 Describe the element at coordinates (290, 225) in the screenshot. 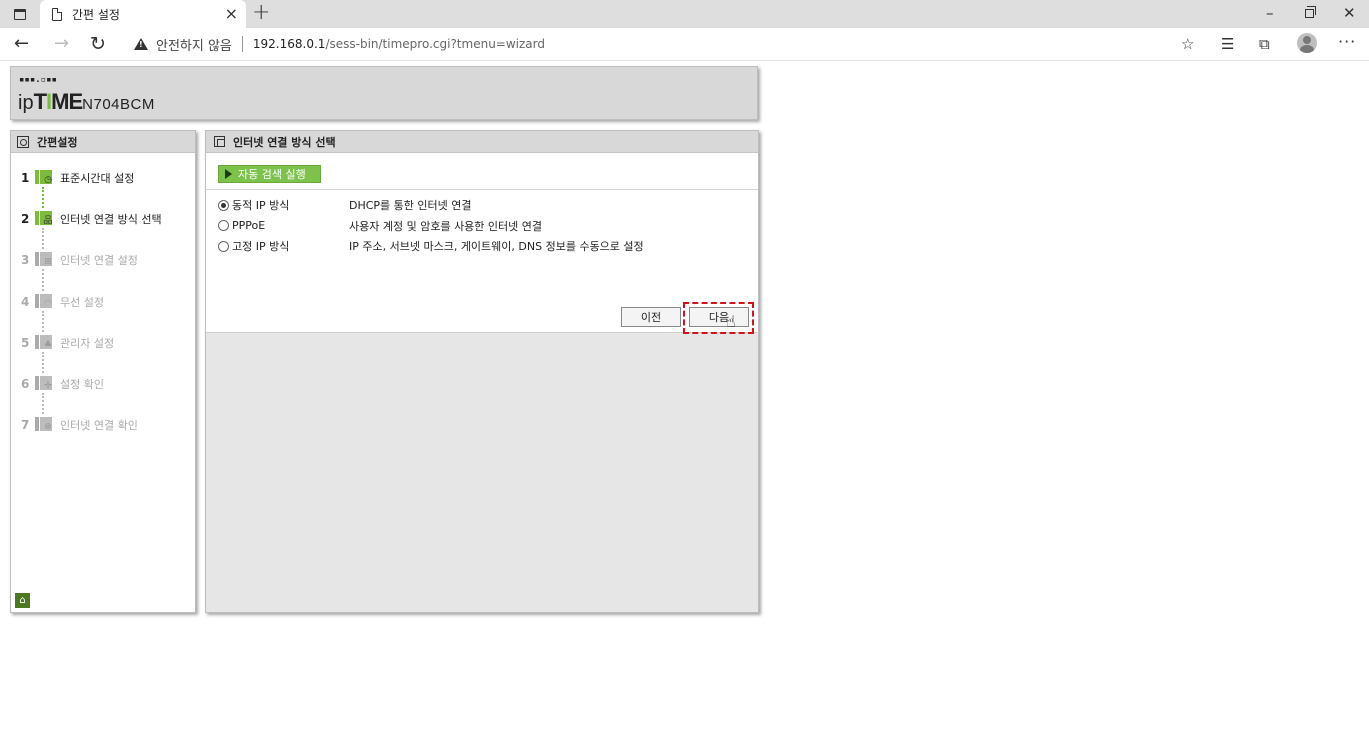

I see `option-label: PPPoE` at that location.